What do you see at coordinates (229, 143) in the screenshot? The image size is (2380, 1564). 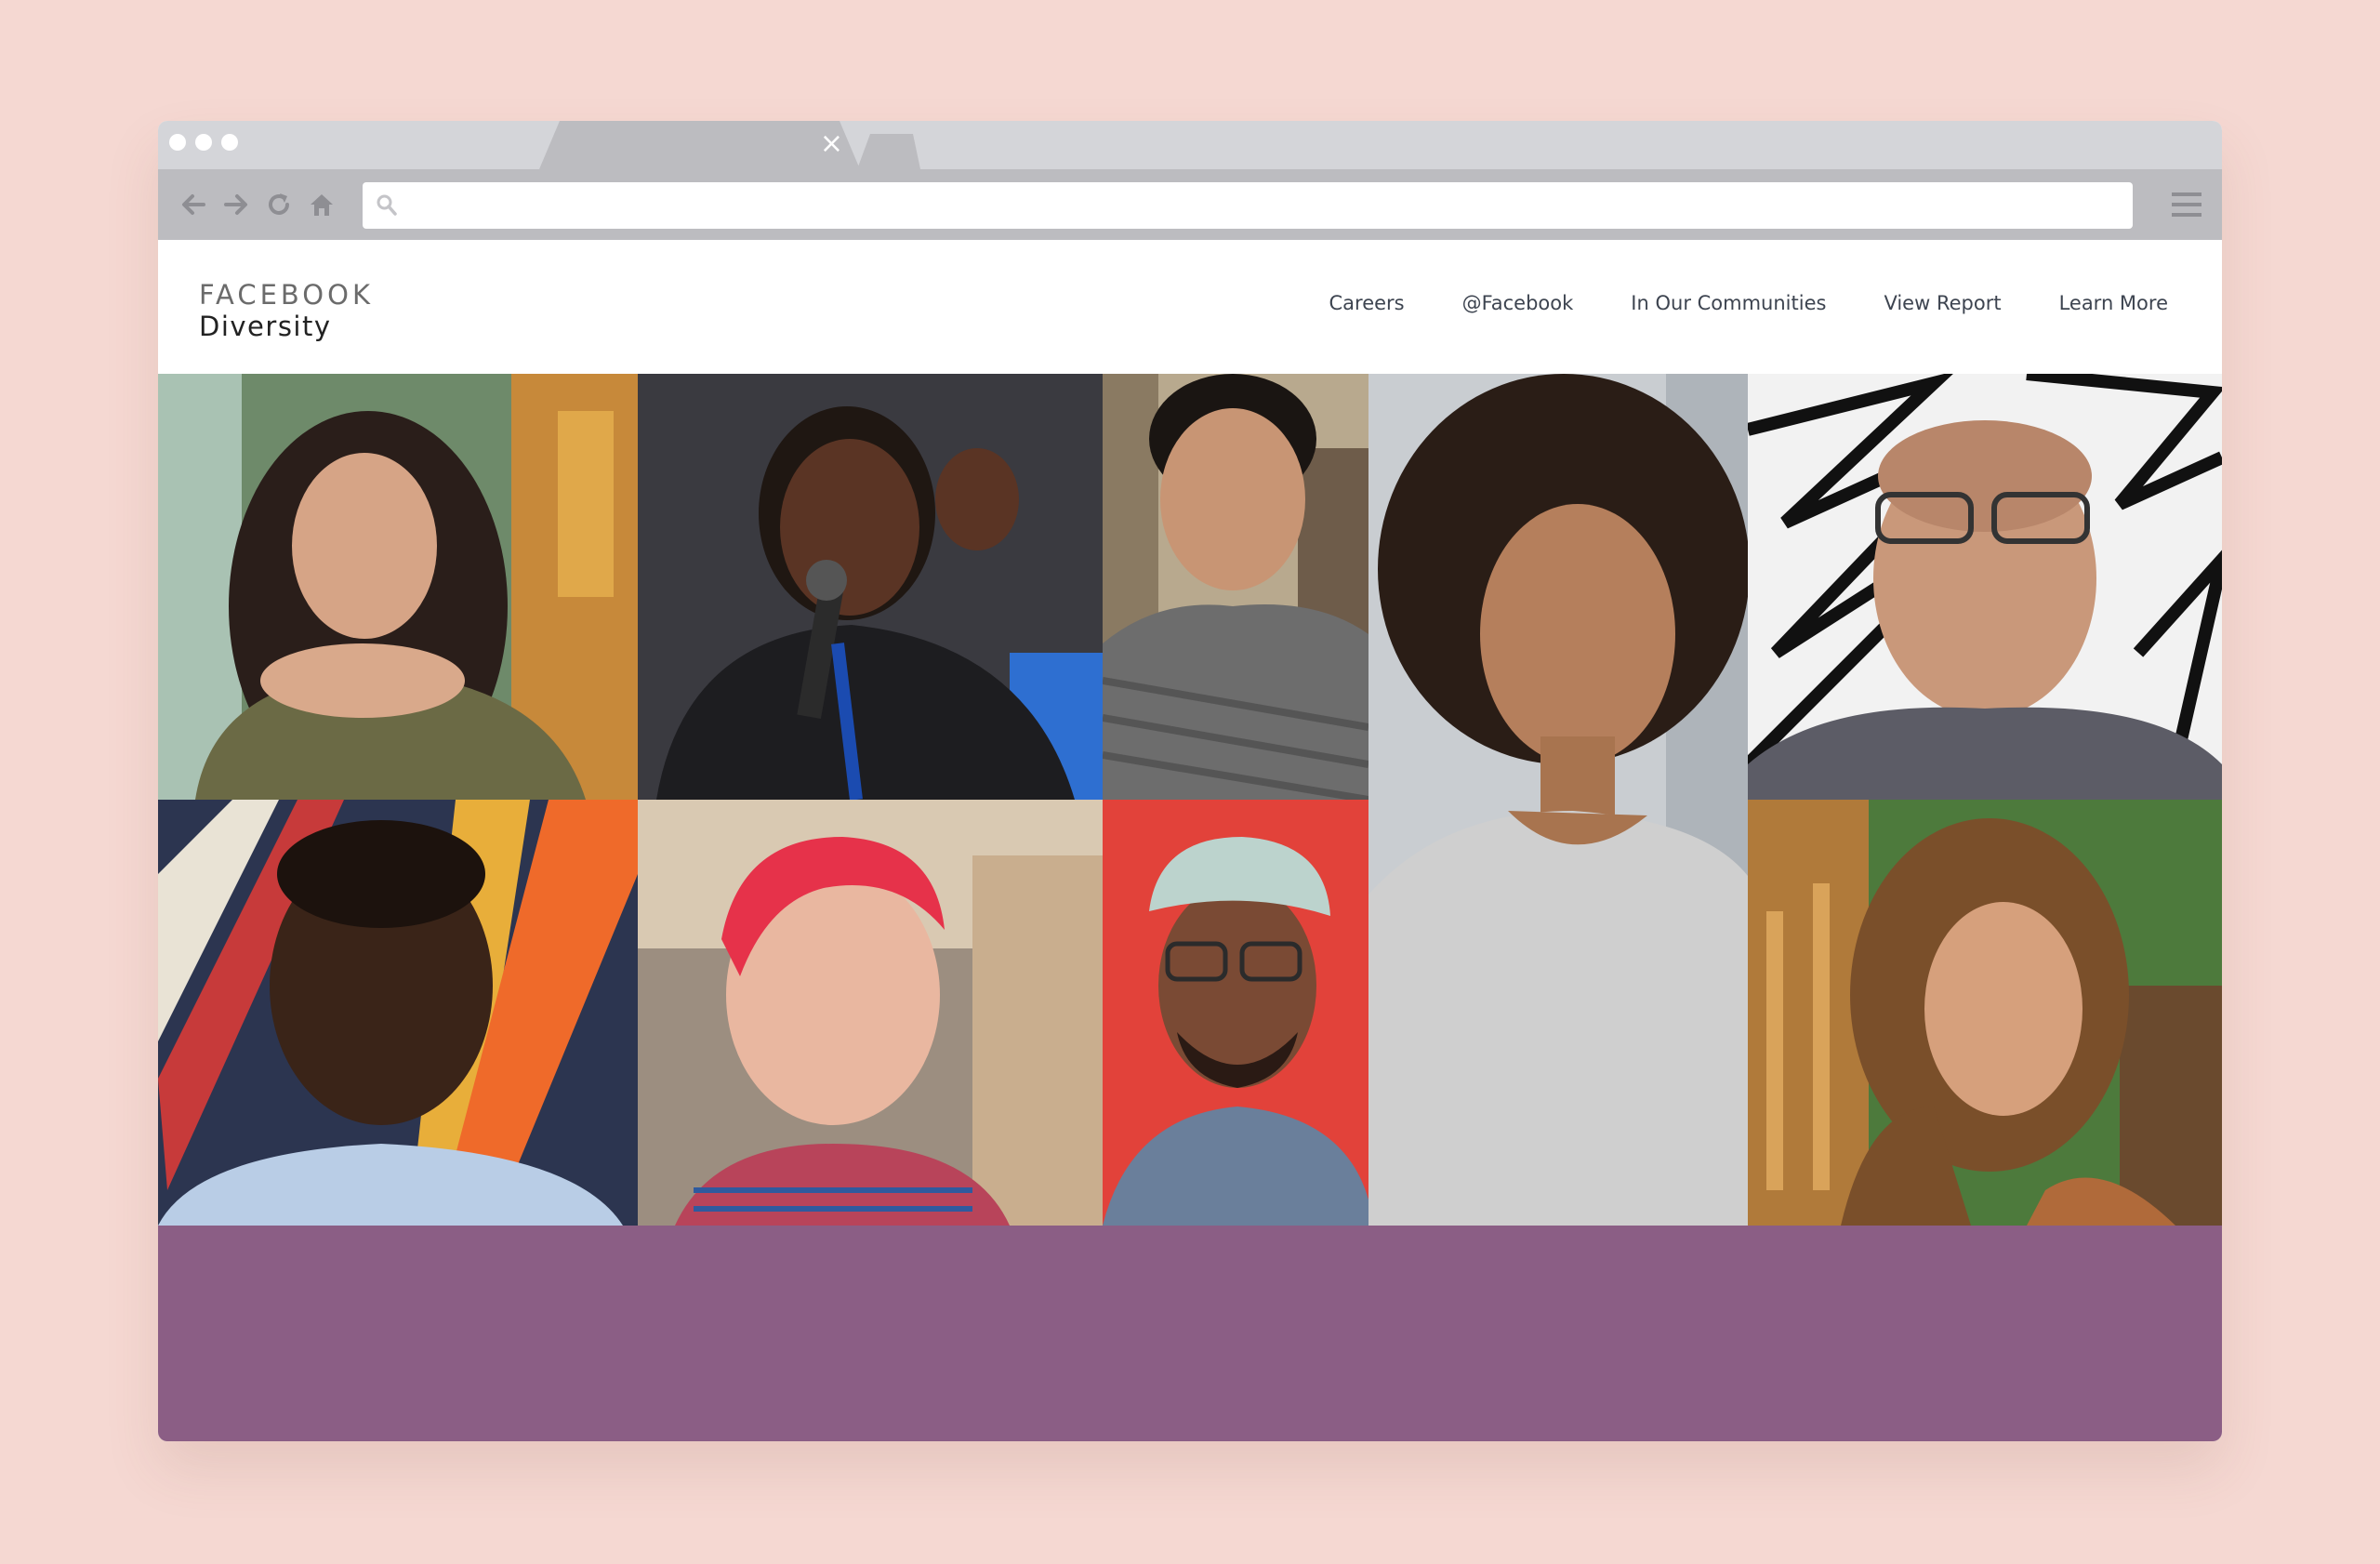 I see `window-zoom-dot` at bounding box center [229, 143].